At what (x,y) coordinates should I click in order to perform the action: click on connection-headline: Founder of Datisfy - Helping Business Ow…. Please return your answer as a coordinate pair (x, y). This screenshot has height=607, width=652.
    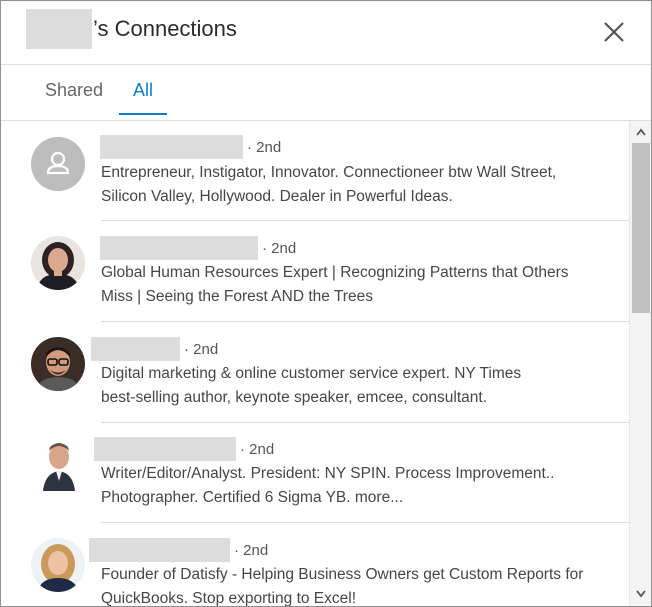
    Looking at the image, I should click on (356, 585).